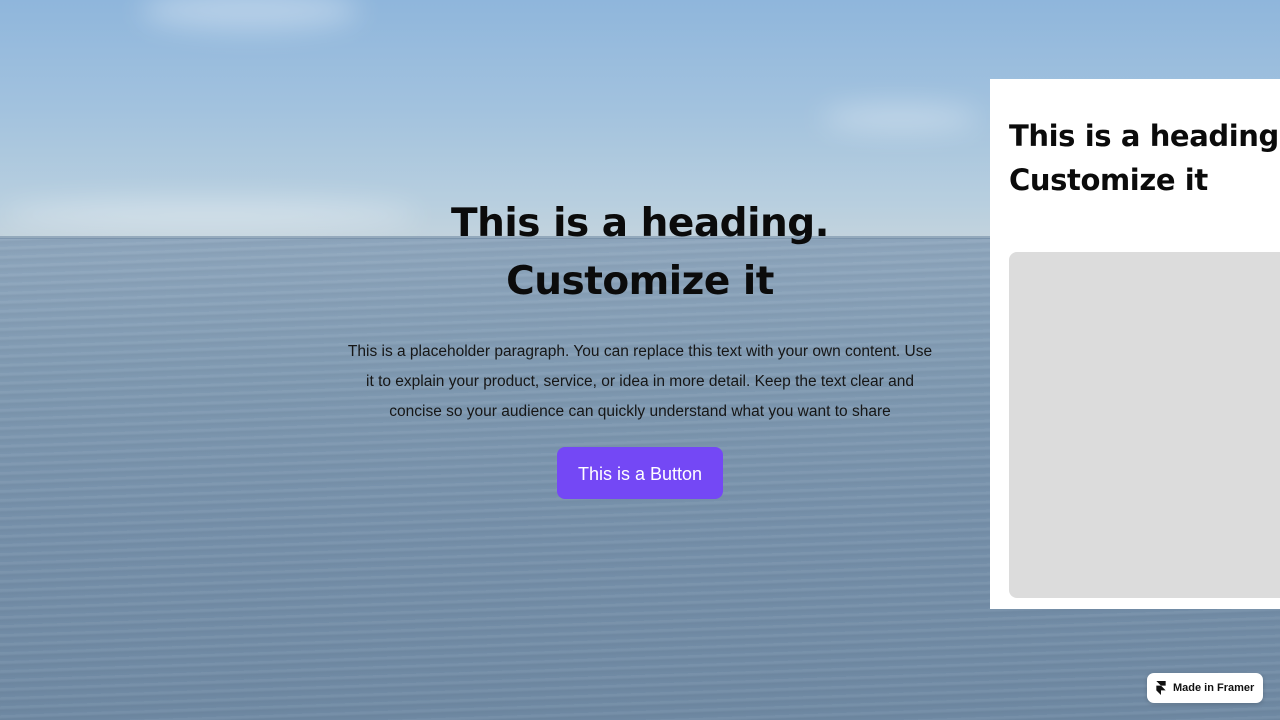 The image size is (1280, 720). I want to click on hero-heading-line-2: Customize it, so click(640, 281).